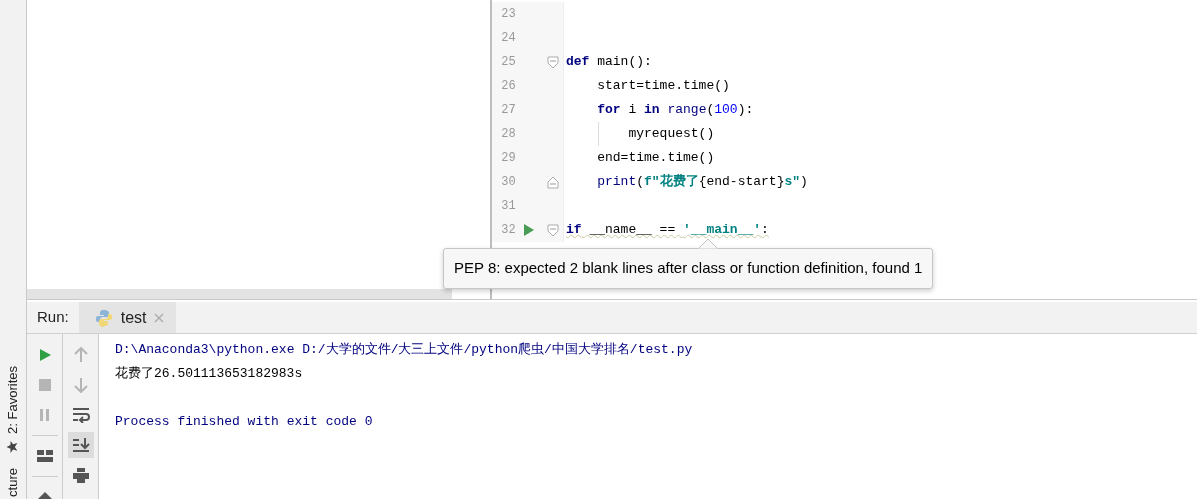 This screenshot has height=499, width=1197. Describe the element at coordinates (663, 86) in the screenshot. I see `code-line: start=time.time()` at that location.